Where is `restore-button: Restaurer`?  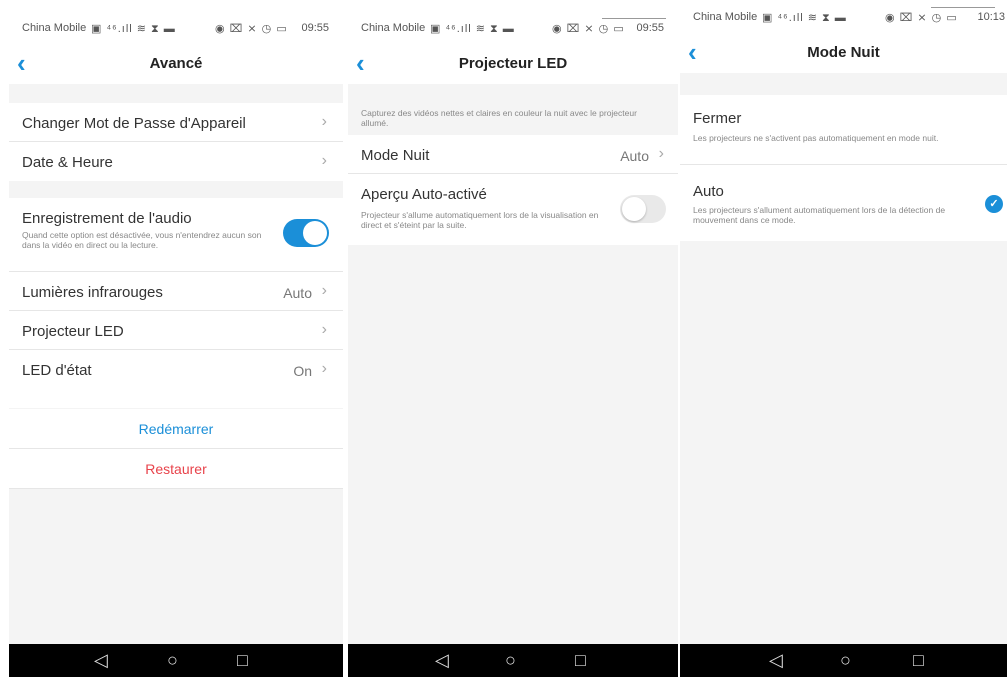
restore-button: Restaurer is located at coordinates (176, 469).